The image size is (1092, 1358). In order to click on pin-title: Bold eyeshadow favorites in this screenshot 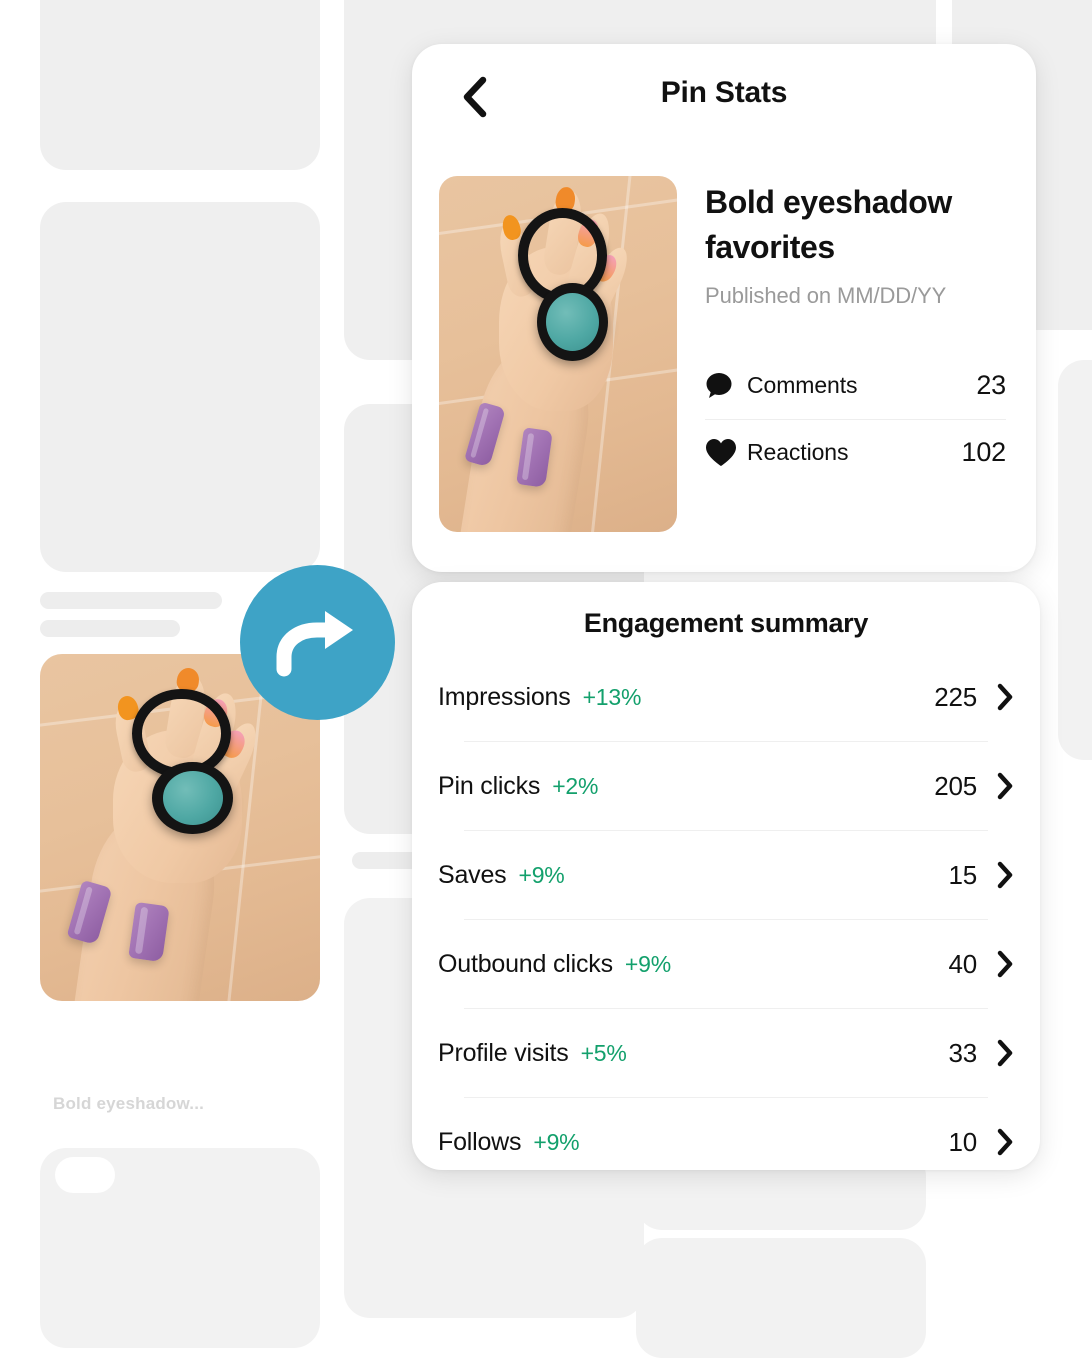, I will do `click(828, 225)`.